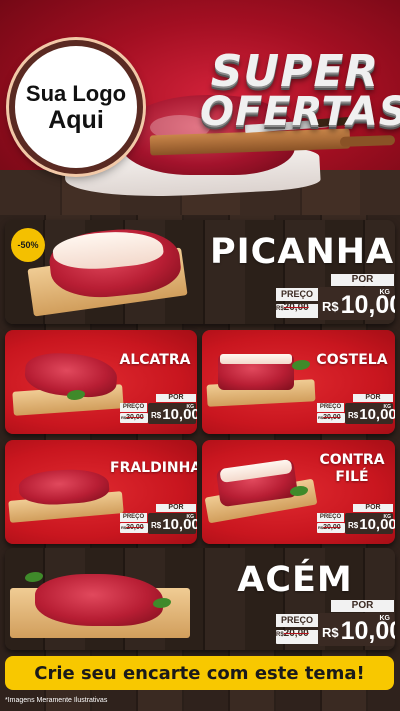 The width and height of the screenshot is (400, 711). Describe the element at coordinates (298, 382) in the screenshot. I see `product-card-costela: COSTELA POR PREÇO R$20,00 R$ 10,00 KG` at that location.